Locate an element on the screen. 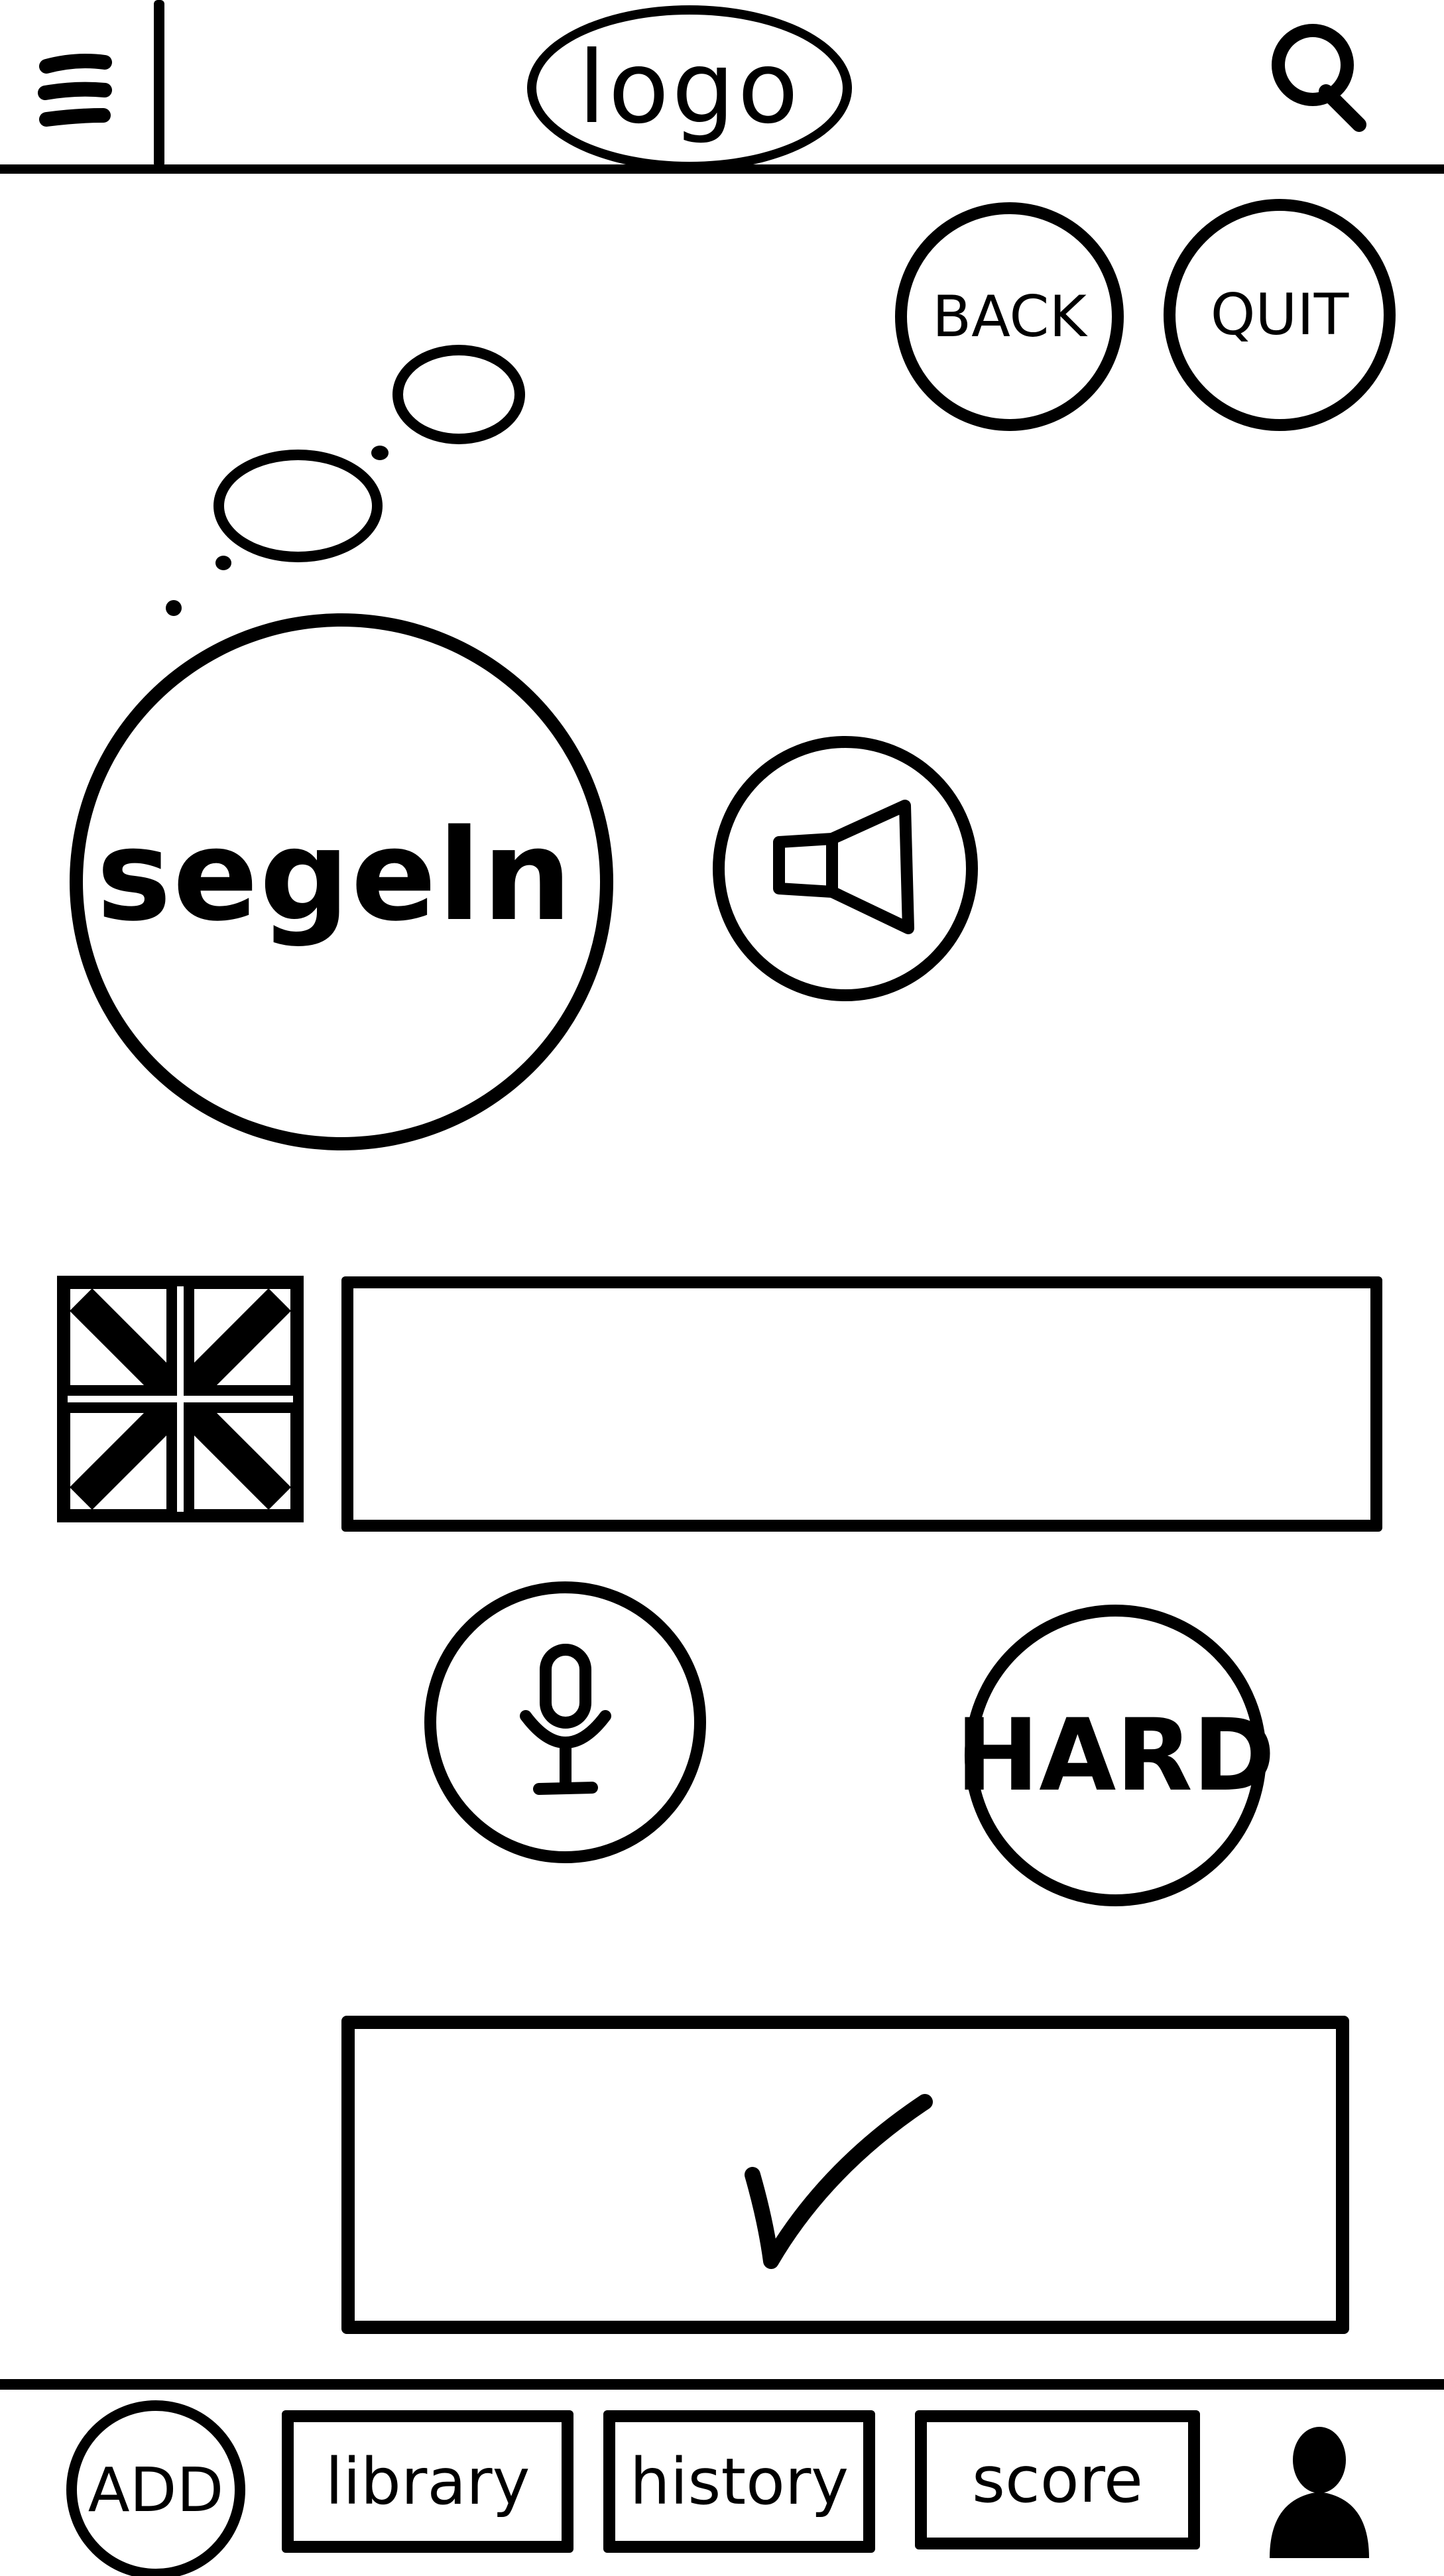 The width and height of the screenshot is (1444, 2576). logo: logo is located at coordinates (689, 88).